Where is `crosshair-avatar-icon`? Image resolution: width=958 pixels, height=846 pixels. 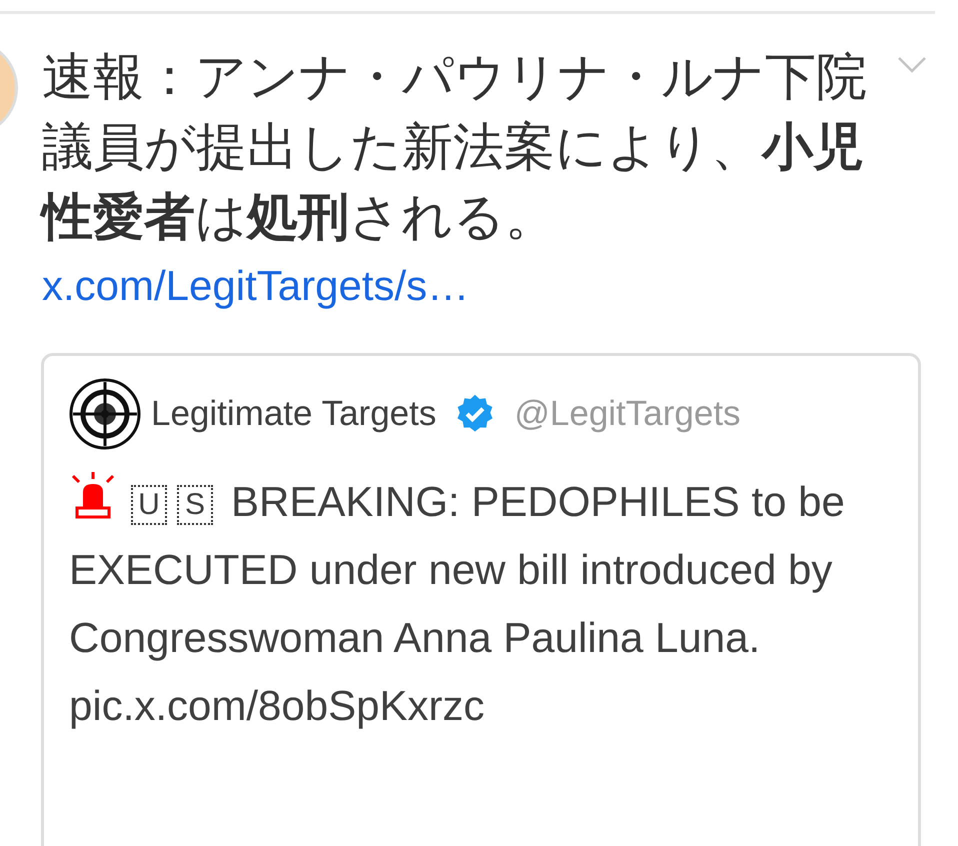
crosshair-avatar-icon is located at coordinates (105, 414).